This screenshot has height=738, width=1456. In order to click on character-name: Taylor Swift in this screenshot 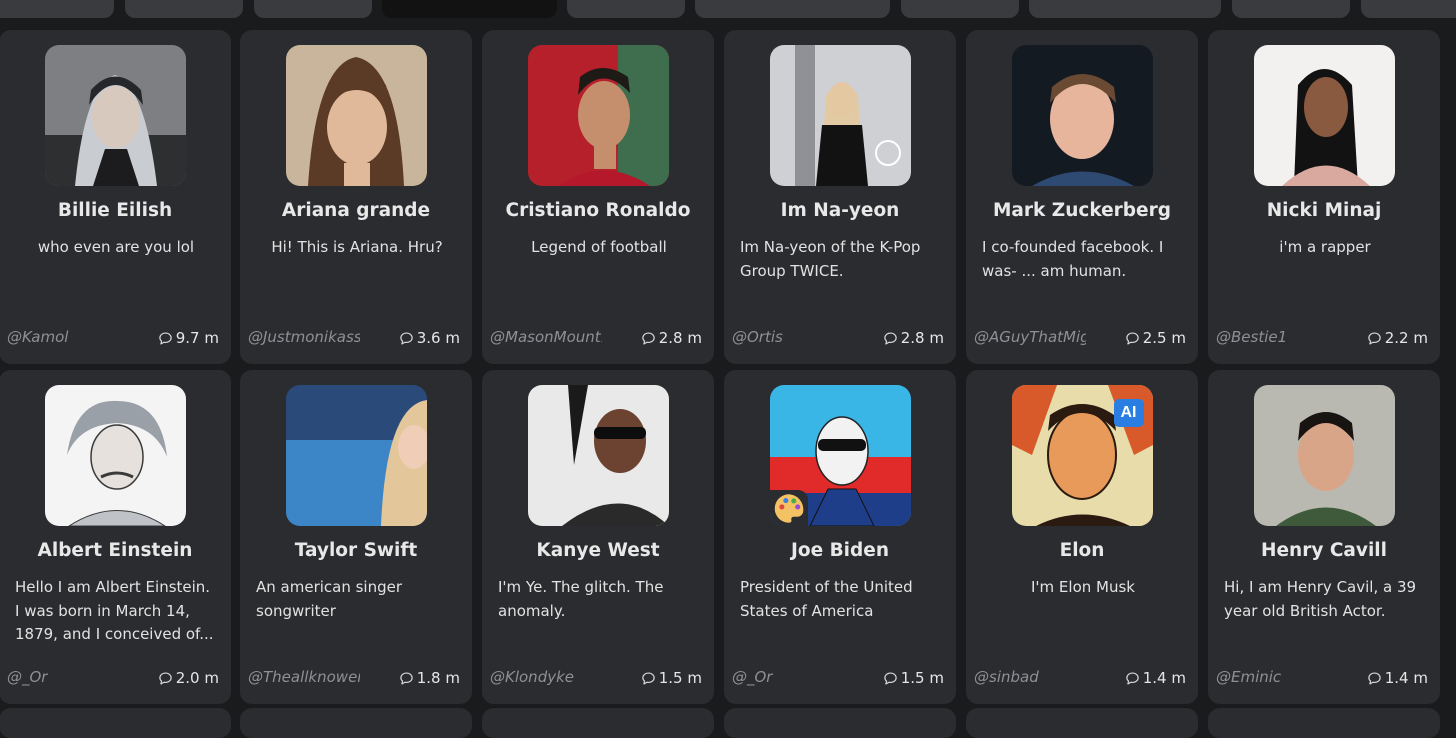, I will do `click(356, 550)`.